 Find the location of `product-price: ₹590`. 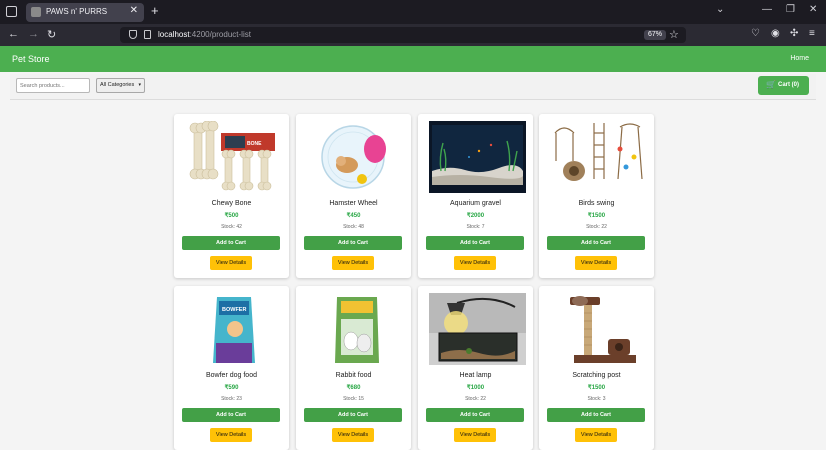

product-price: ₹590 is located at coordinates (231, 388).